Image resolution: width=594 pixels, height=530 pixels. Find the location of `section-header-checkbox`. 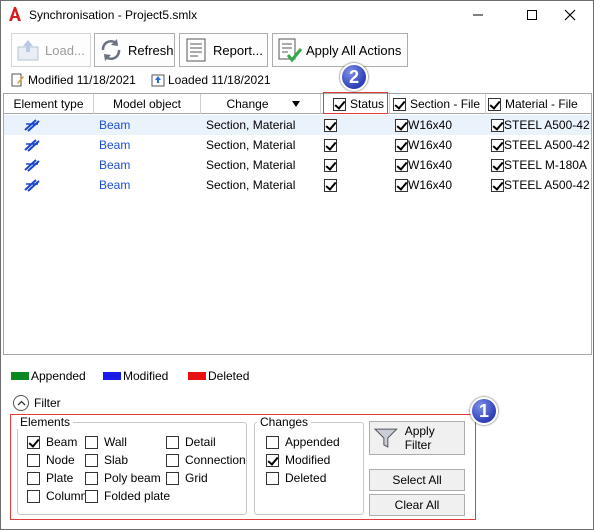

section-header-checkbox is located at coordinates (399, 104).